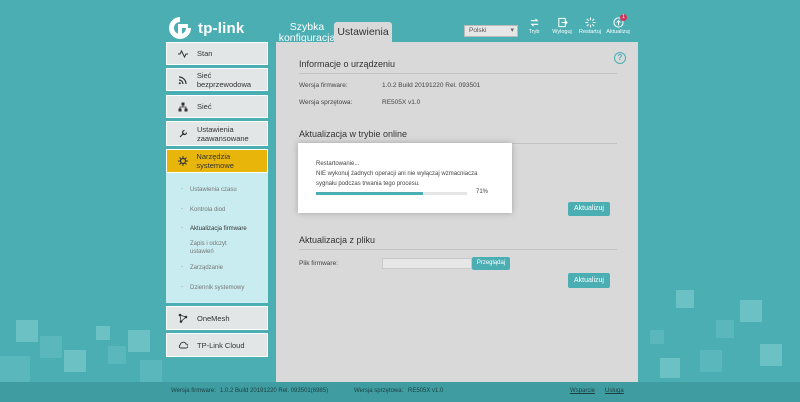 This screenshot has width=800, height=402. What do you see at coordinates (307, 33) in the screenshot?
I see `tab-quick-setup: Szybka konfiguracja` at bounding box center [307, 33].